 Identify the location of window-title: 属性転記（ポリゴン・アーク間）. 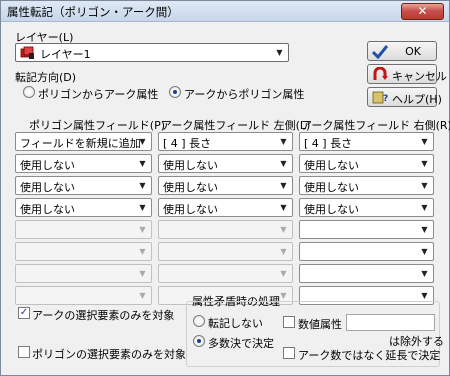
(93, 12).